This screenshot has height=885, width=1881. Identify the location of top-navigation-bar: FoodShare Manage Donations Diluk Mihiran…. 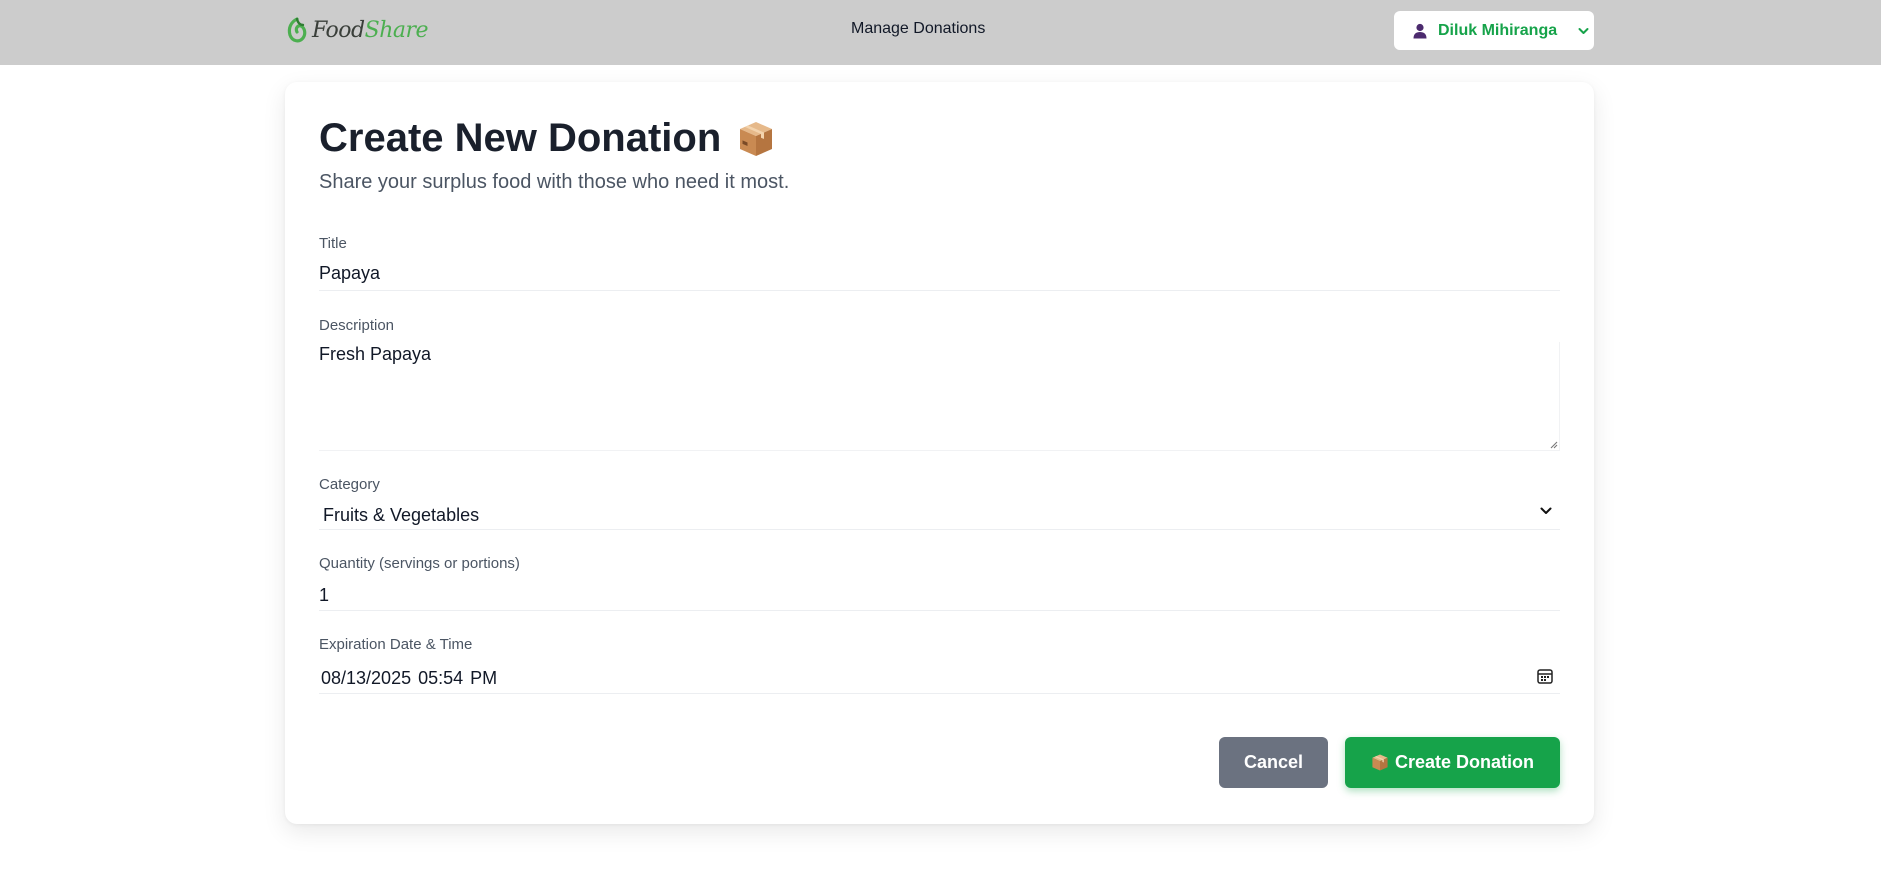
(940, 32).